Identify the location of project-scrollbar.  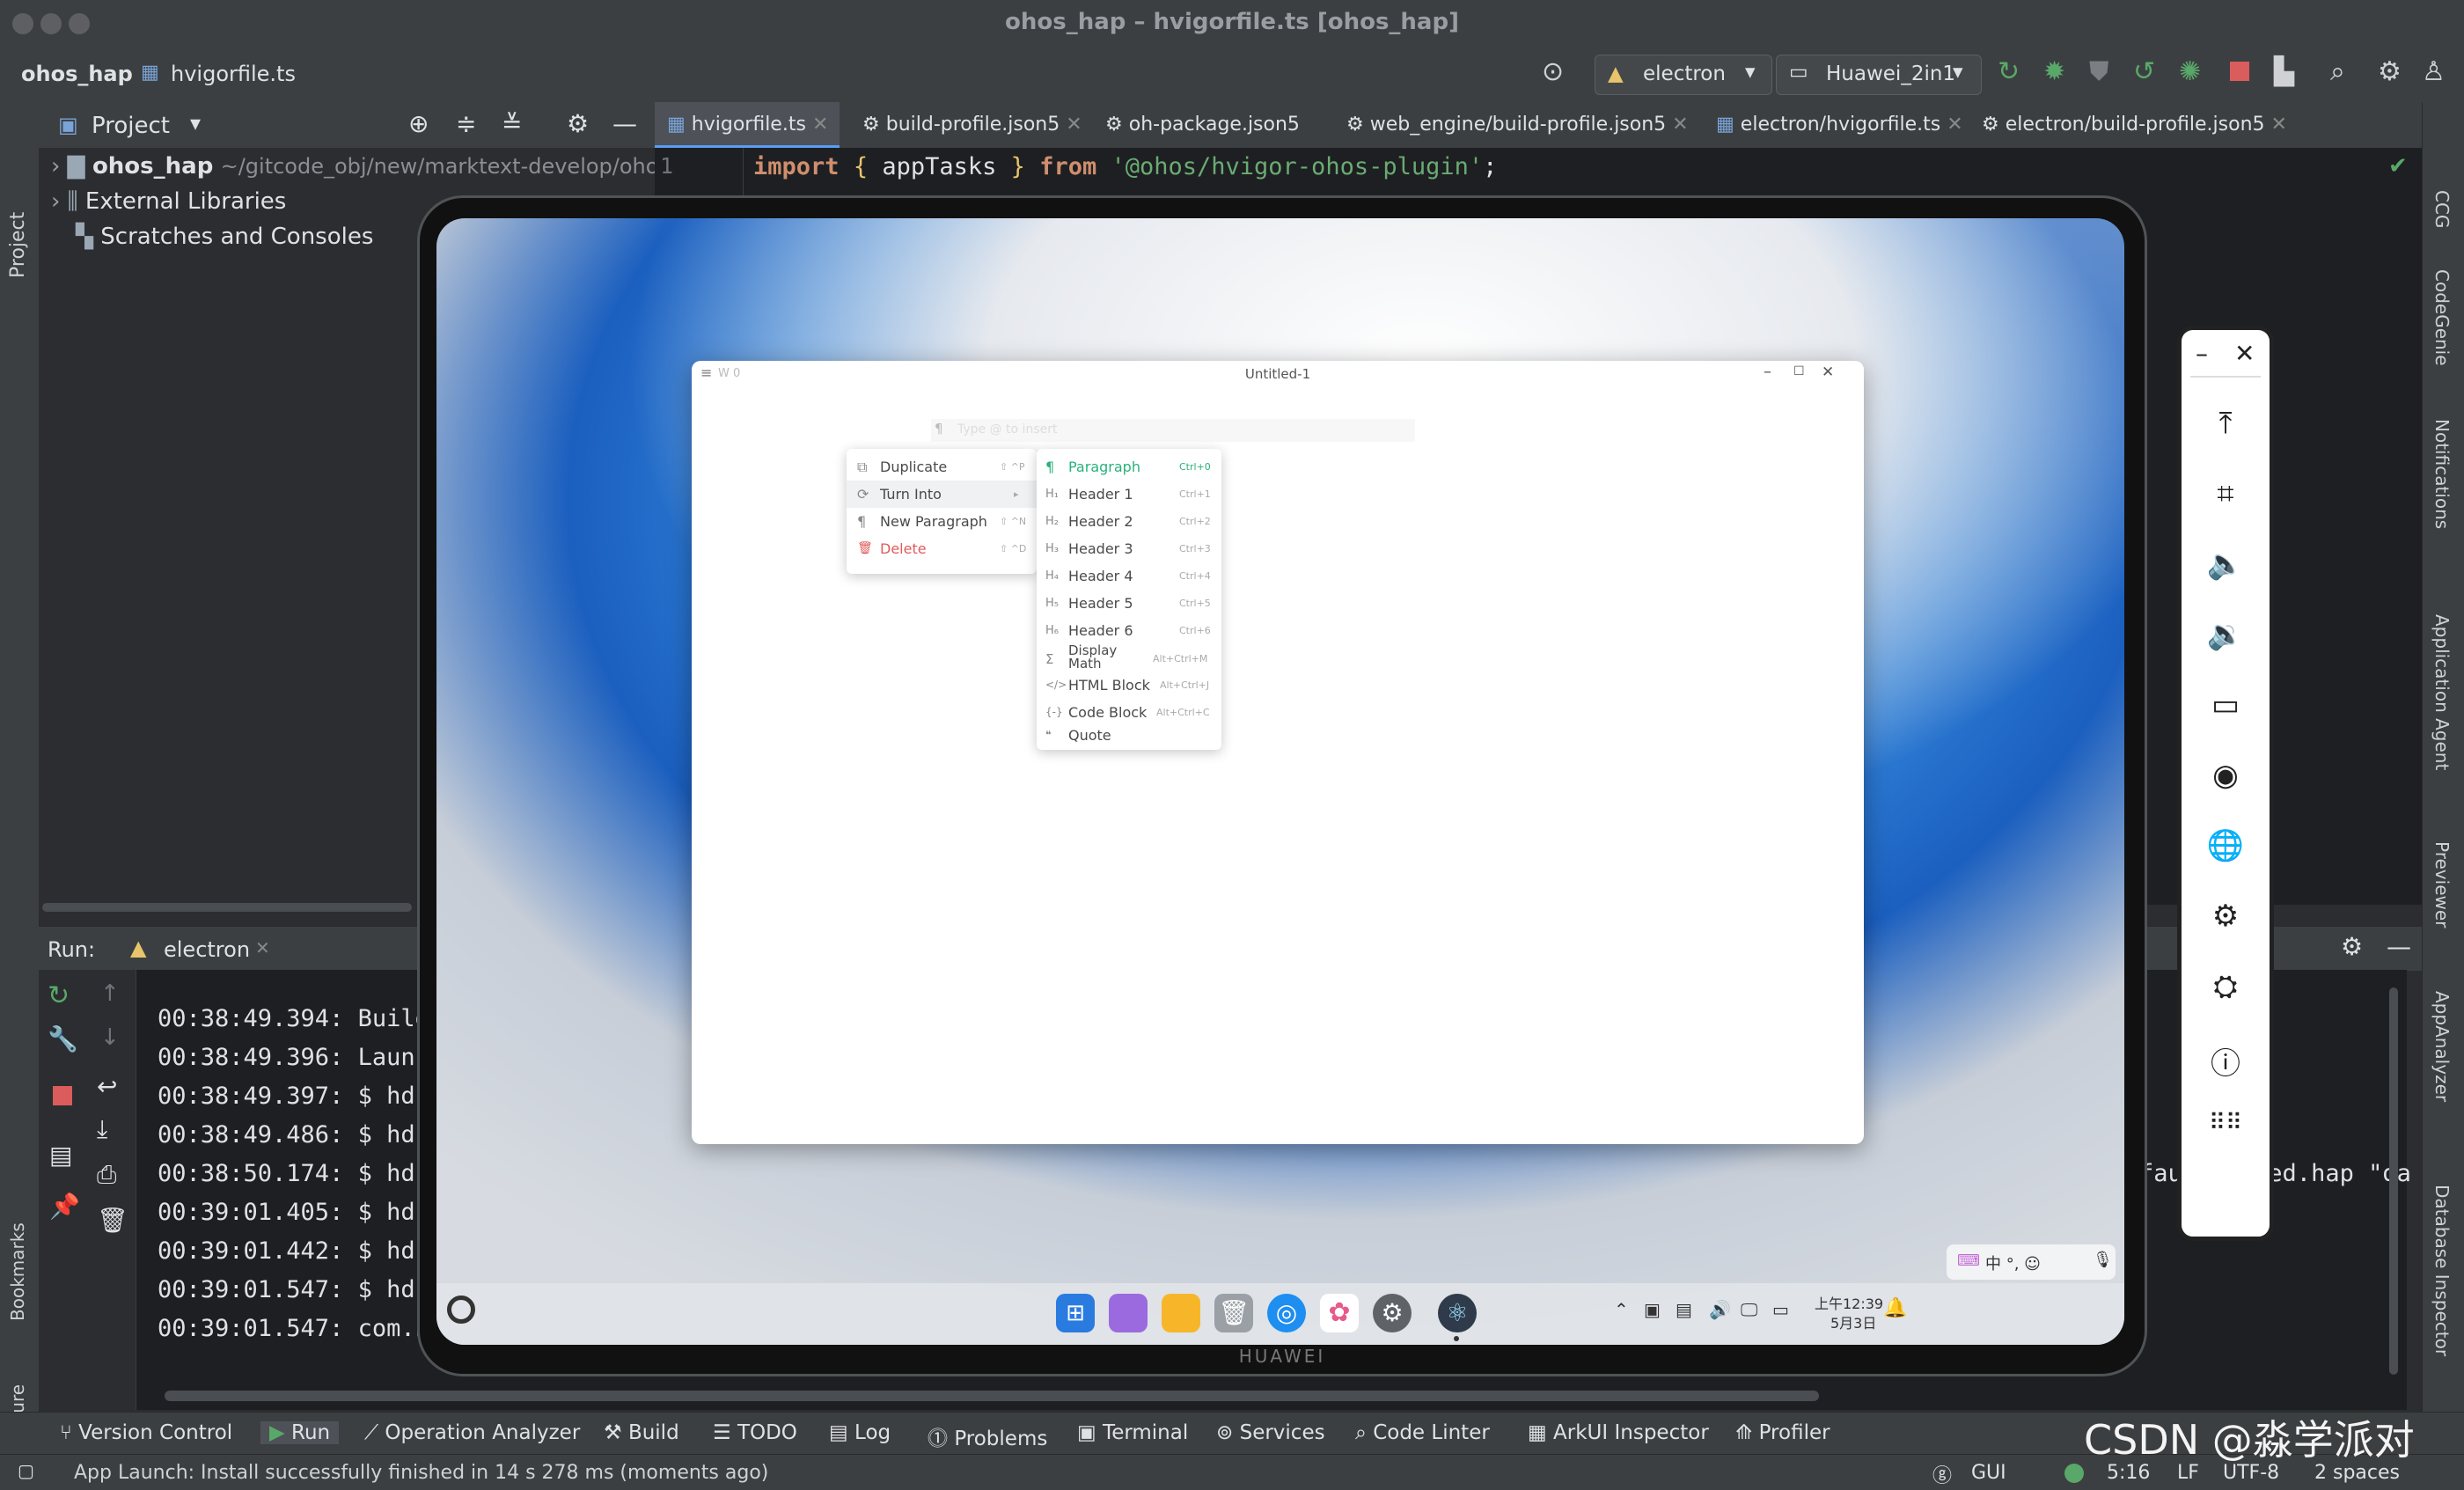
(227, 907).